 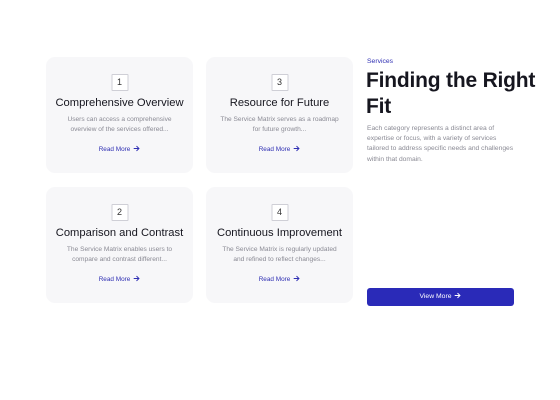 I want to click on view-more-label: View More, so click(x=435, y=296).